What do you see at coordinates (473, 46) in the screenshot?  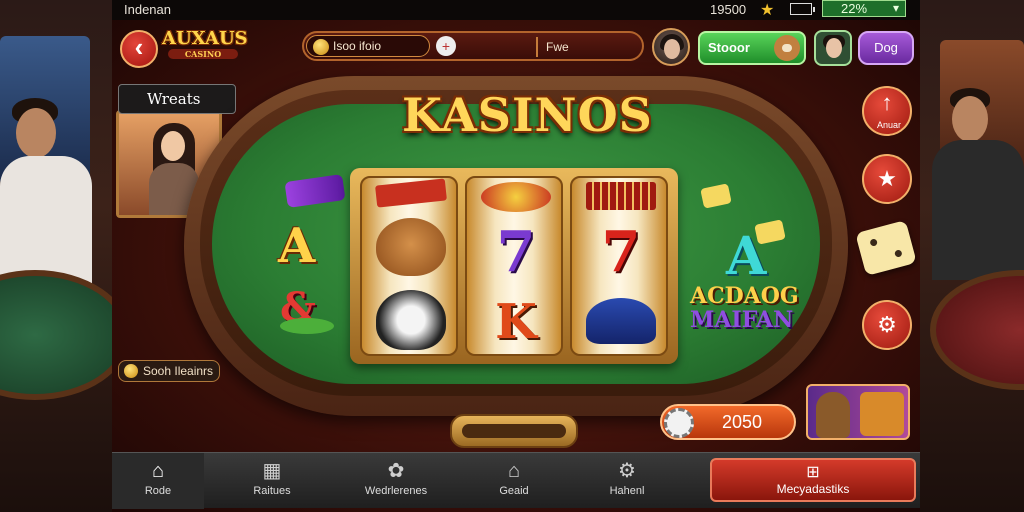 I see `balance-bar: Isoo ifoio + Fwe` at bounding box center [473, 46].